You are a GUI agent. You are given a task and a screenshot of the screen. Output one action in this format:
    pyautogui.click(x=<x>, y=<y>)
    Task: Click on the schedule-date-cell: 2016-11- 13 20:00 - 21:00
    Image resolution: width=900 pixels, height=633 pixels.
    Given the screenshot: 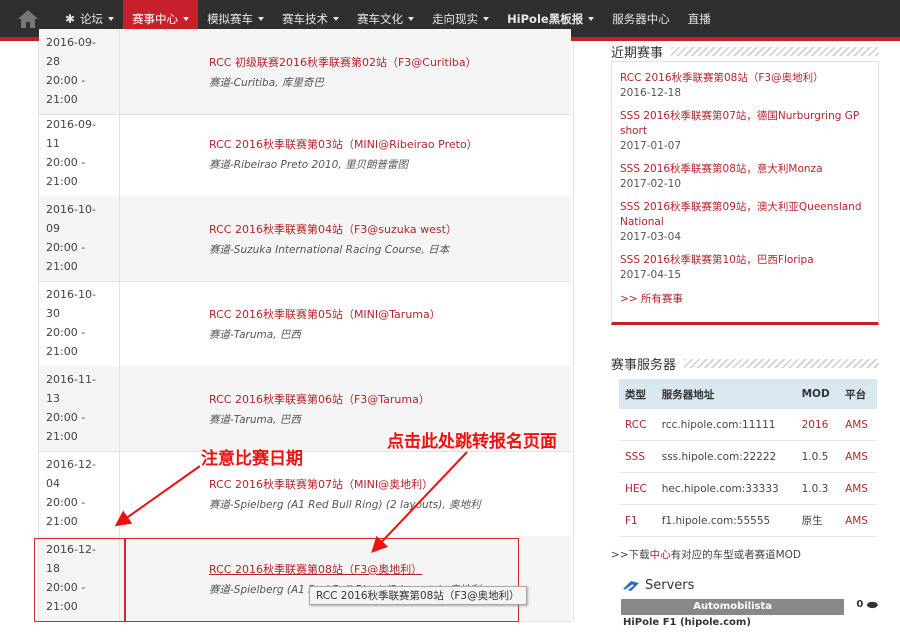 What is the action you would take?
    pyautogui.click(x=79, y=408)
    